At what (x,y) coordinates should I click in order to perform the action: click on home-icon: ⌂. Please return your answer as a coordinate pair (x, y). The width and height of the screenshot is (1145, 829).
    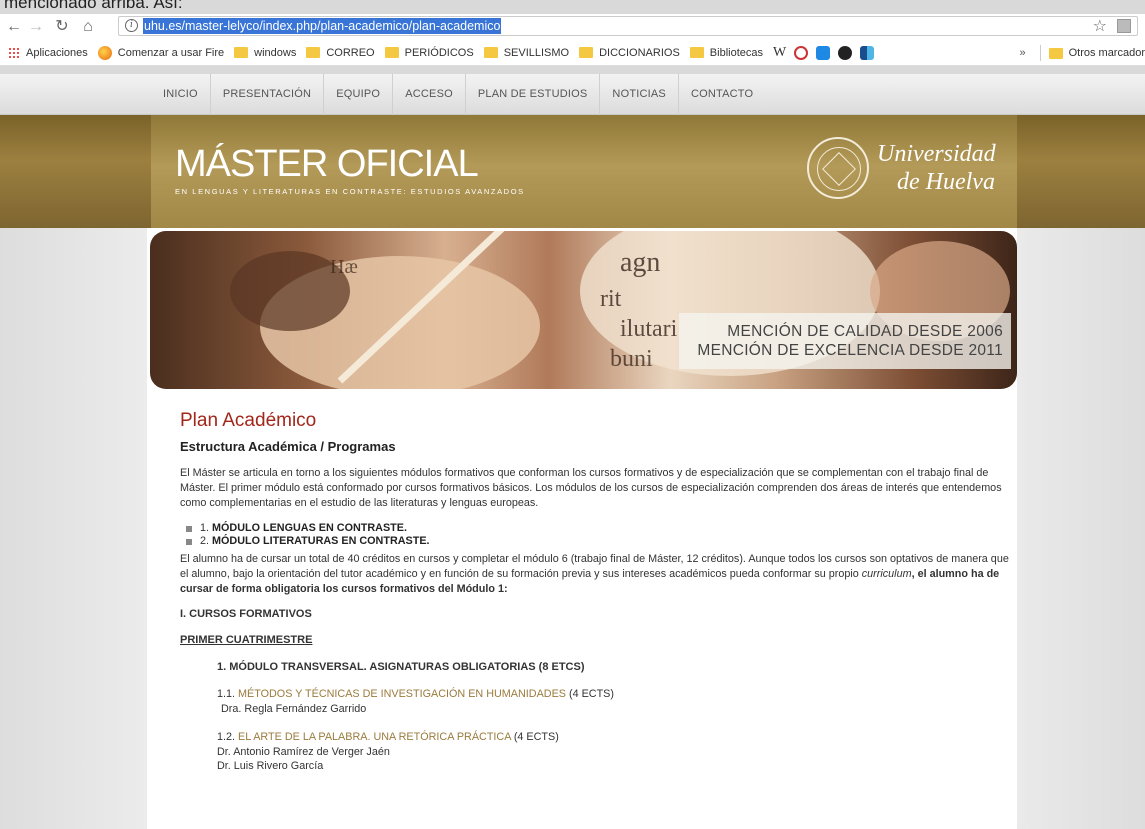
    Looking at the image, I should click on (88, 27).